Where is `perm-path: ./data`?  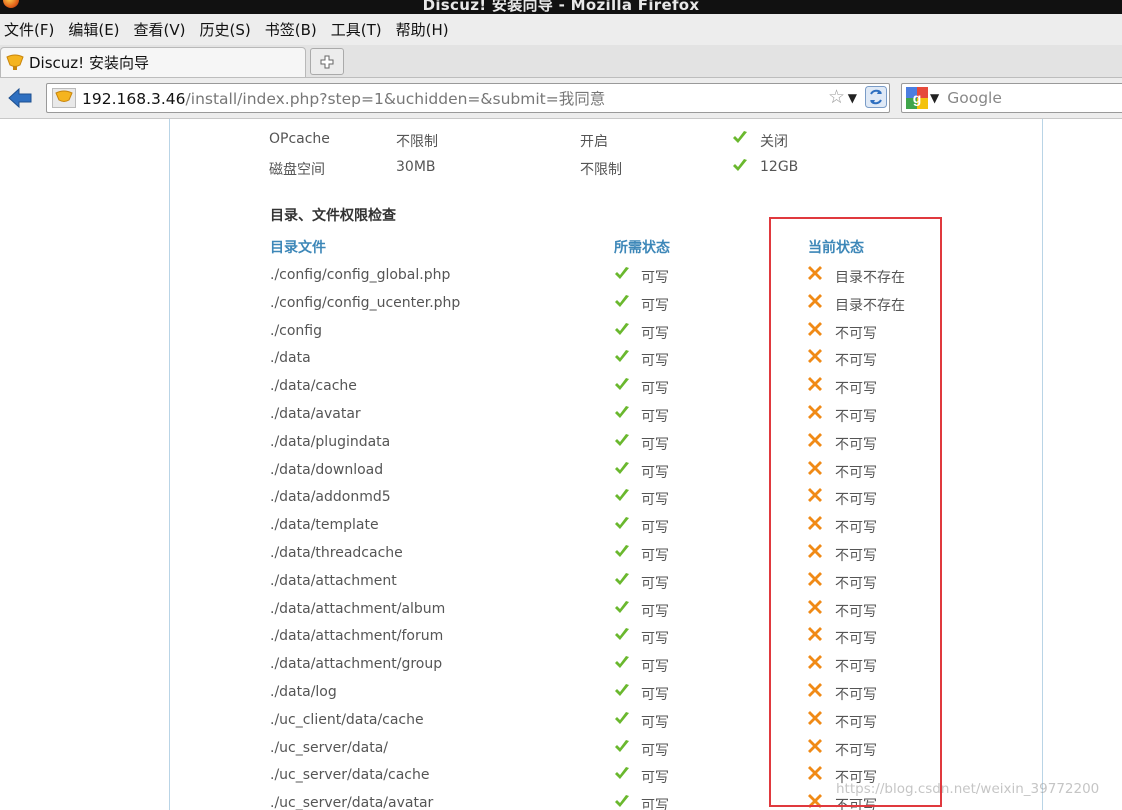 perm-path: ./data is located at coordinates (290, 358).